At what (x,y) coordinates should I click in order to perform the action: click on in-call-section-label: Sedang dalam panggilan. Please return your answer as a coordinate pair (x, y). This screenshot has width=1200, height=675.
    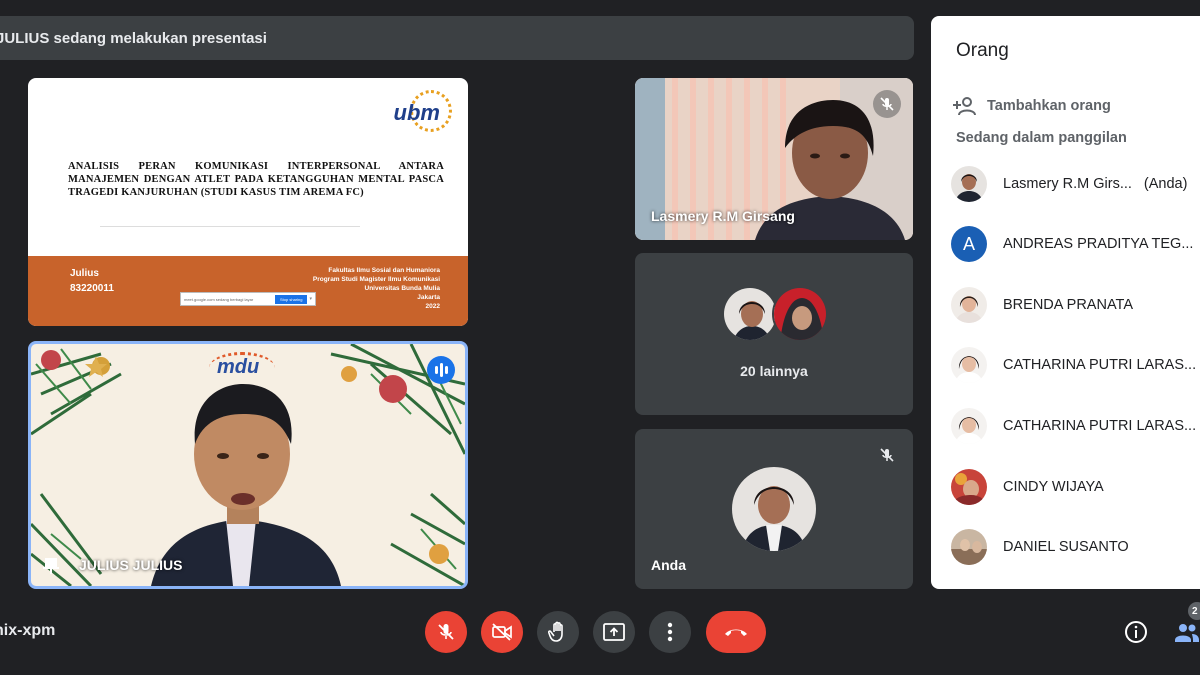
    Looking at the image, I should click on (1041, 138).